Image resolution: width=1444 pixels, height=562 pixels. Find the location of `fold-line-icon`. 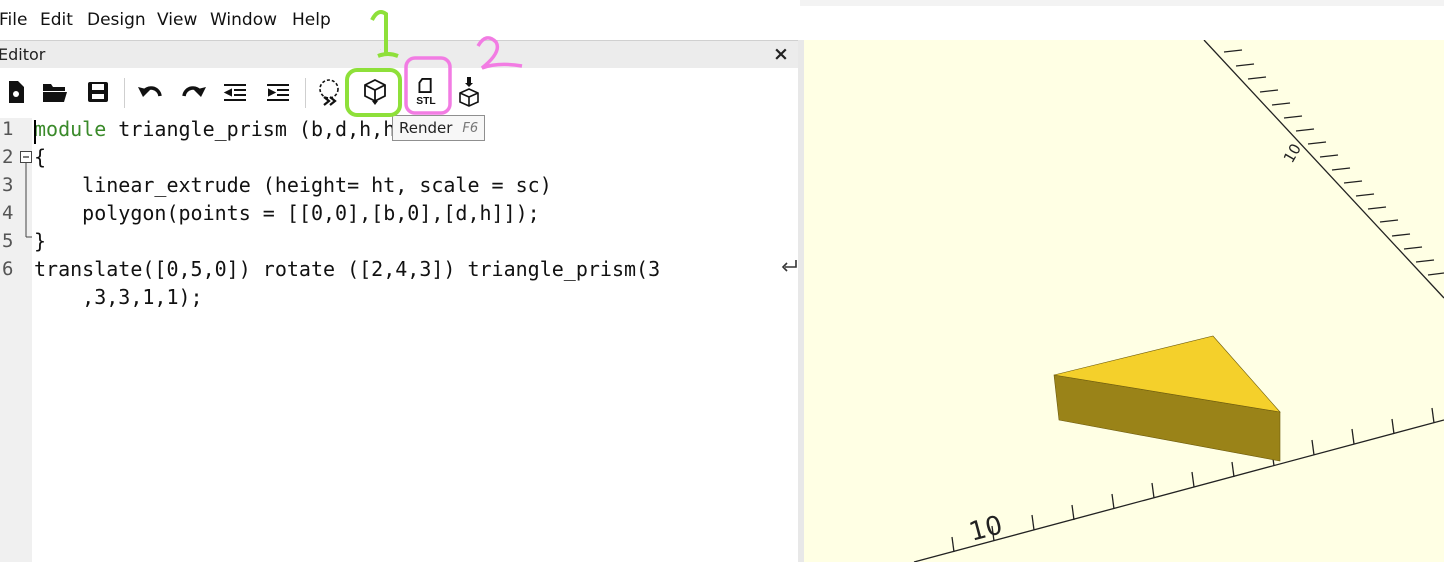

fold-line-icon is located at coordinates (28, 200).